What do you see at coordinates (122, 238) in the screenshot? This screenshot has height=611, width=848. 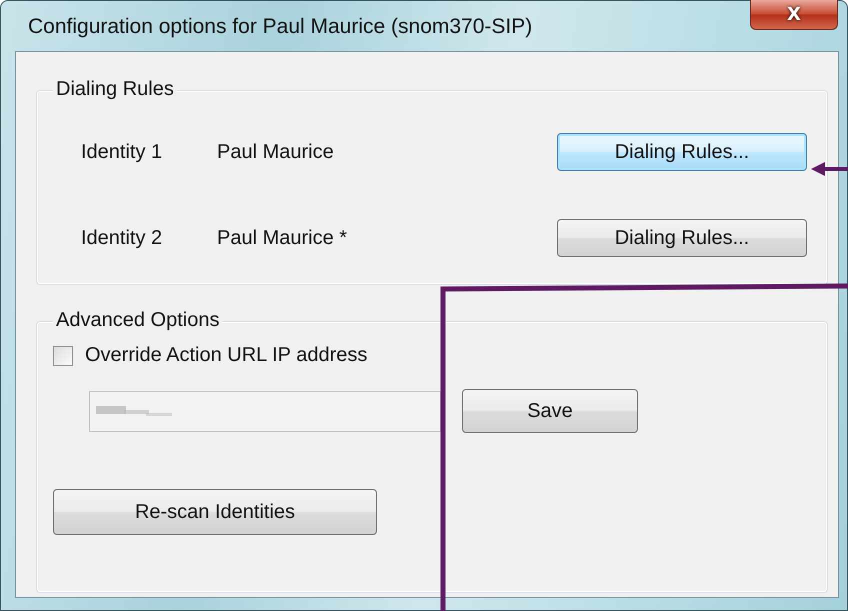 I see `identity-label: Identity 2` at bounding box center [122, 238].